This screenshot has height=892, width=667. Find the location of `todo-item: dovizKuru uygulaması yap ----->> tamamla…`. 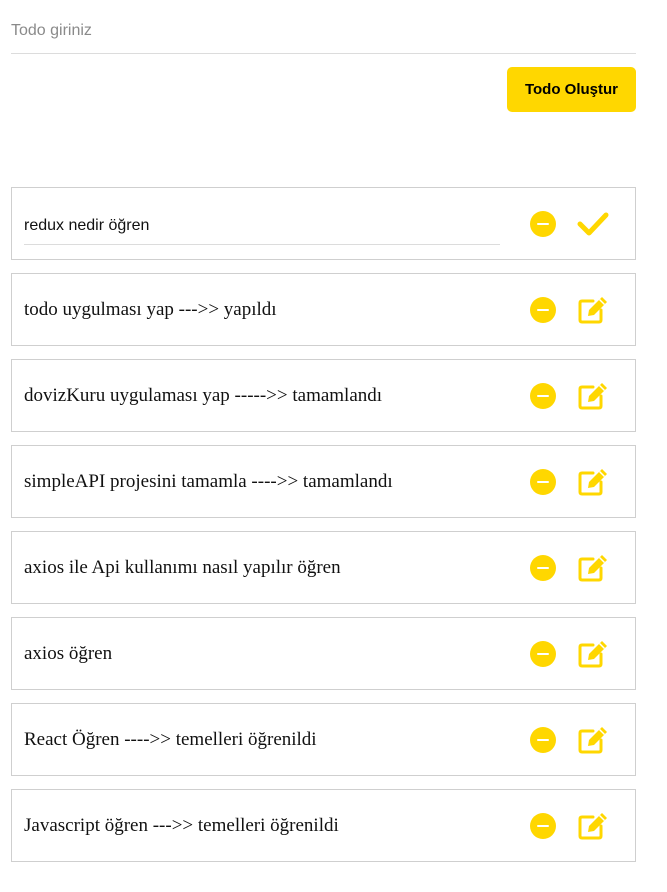

todo-item: dovizKuru uygulaması yap ----->> tamamla… is located at coordinates (323, 395).